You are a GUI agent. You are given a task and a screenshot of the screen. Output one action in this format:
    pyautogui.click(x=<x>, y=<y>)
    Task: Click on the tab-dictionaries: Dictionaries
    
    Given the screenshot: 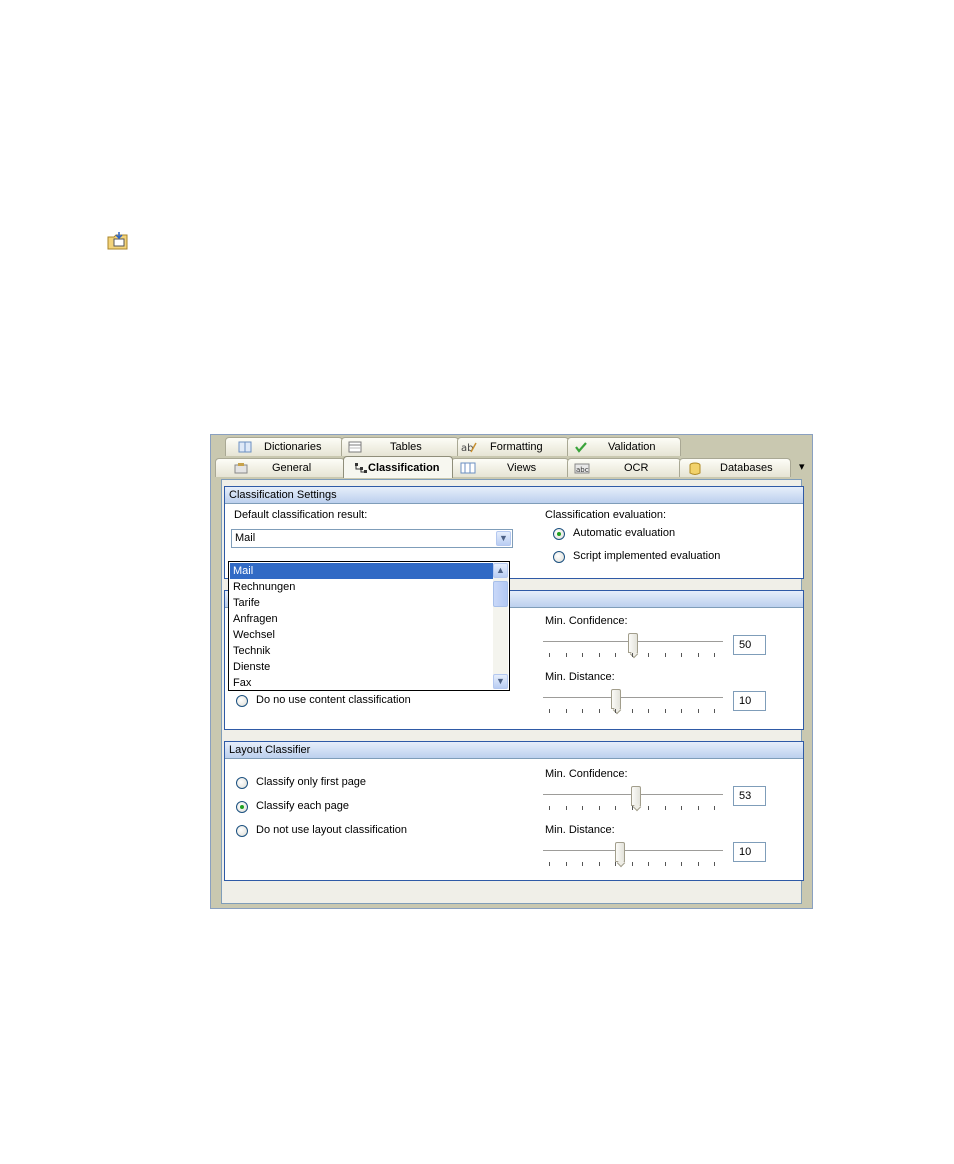 What is the action you would take?
    pyautogui.click(x=284, y=446)
    